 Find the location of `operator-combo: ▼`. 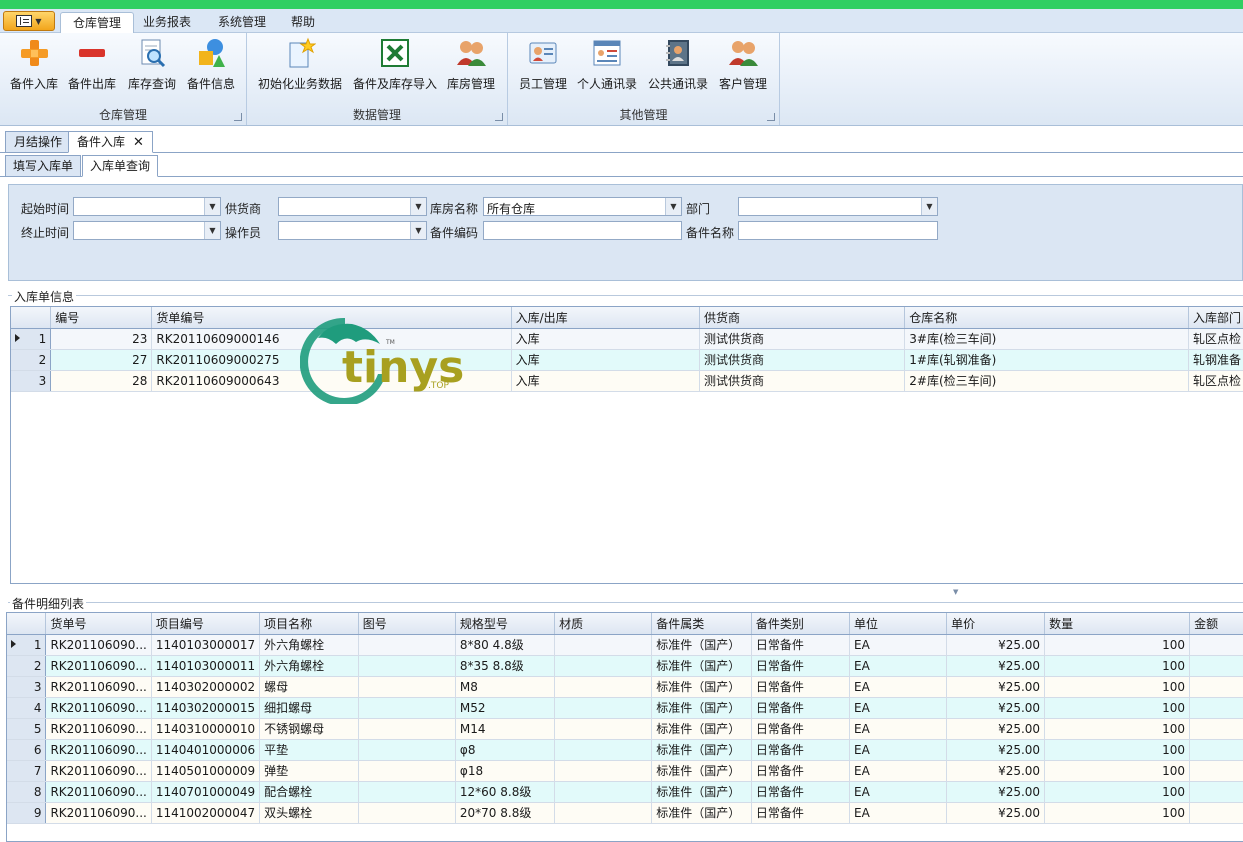

operator-combo: ▼ is located at coordinates (352, 230).